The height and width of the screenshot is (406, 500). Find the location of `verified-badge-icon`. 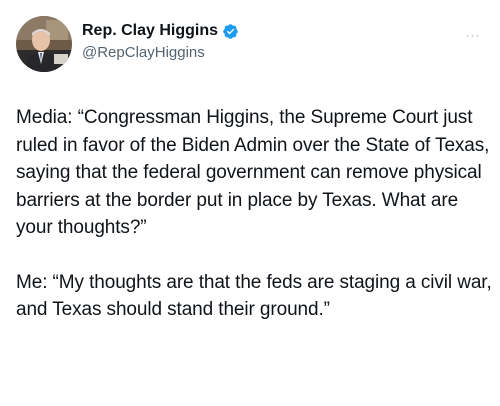

verified-badge-icon is located at coordinates (230, 31).